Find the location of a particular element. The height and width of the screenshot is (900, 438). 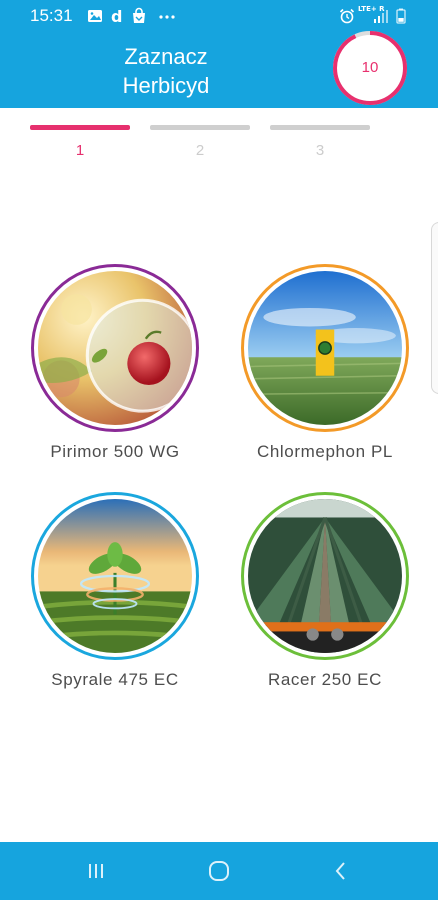

product-name: Chlormephon PL is located at coordinates (325, 451).